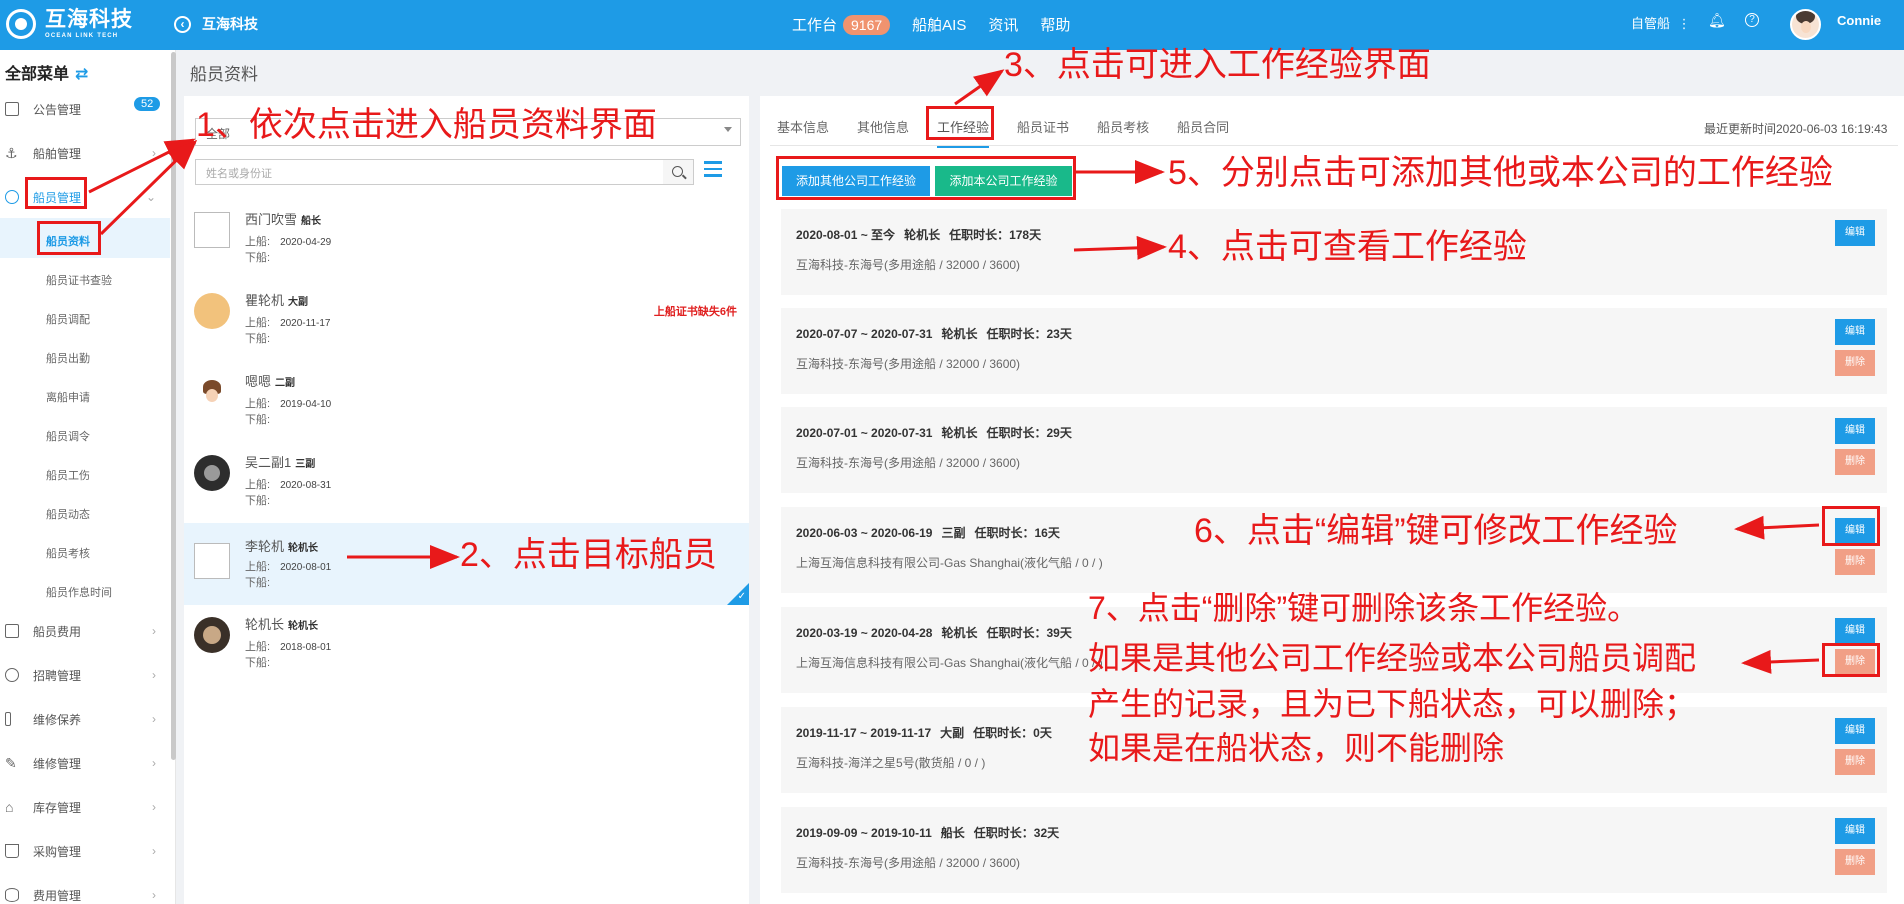 The width and height of the screenshot is (1904, 904). What do you see at coordinates (1296, 748) in the screenshot?
I see `annotation-step-7-line4: 如果是在船状态，则不能删除` at bounding box center [1296, 748].